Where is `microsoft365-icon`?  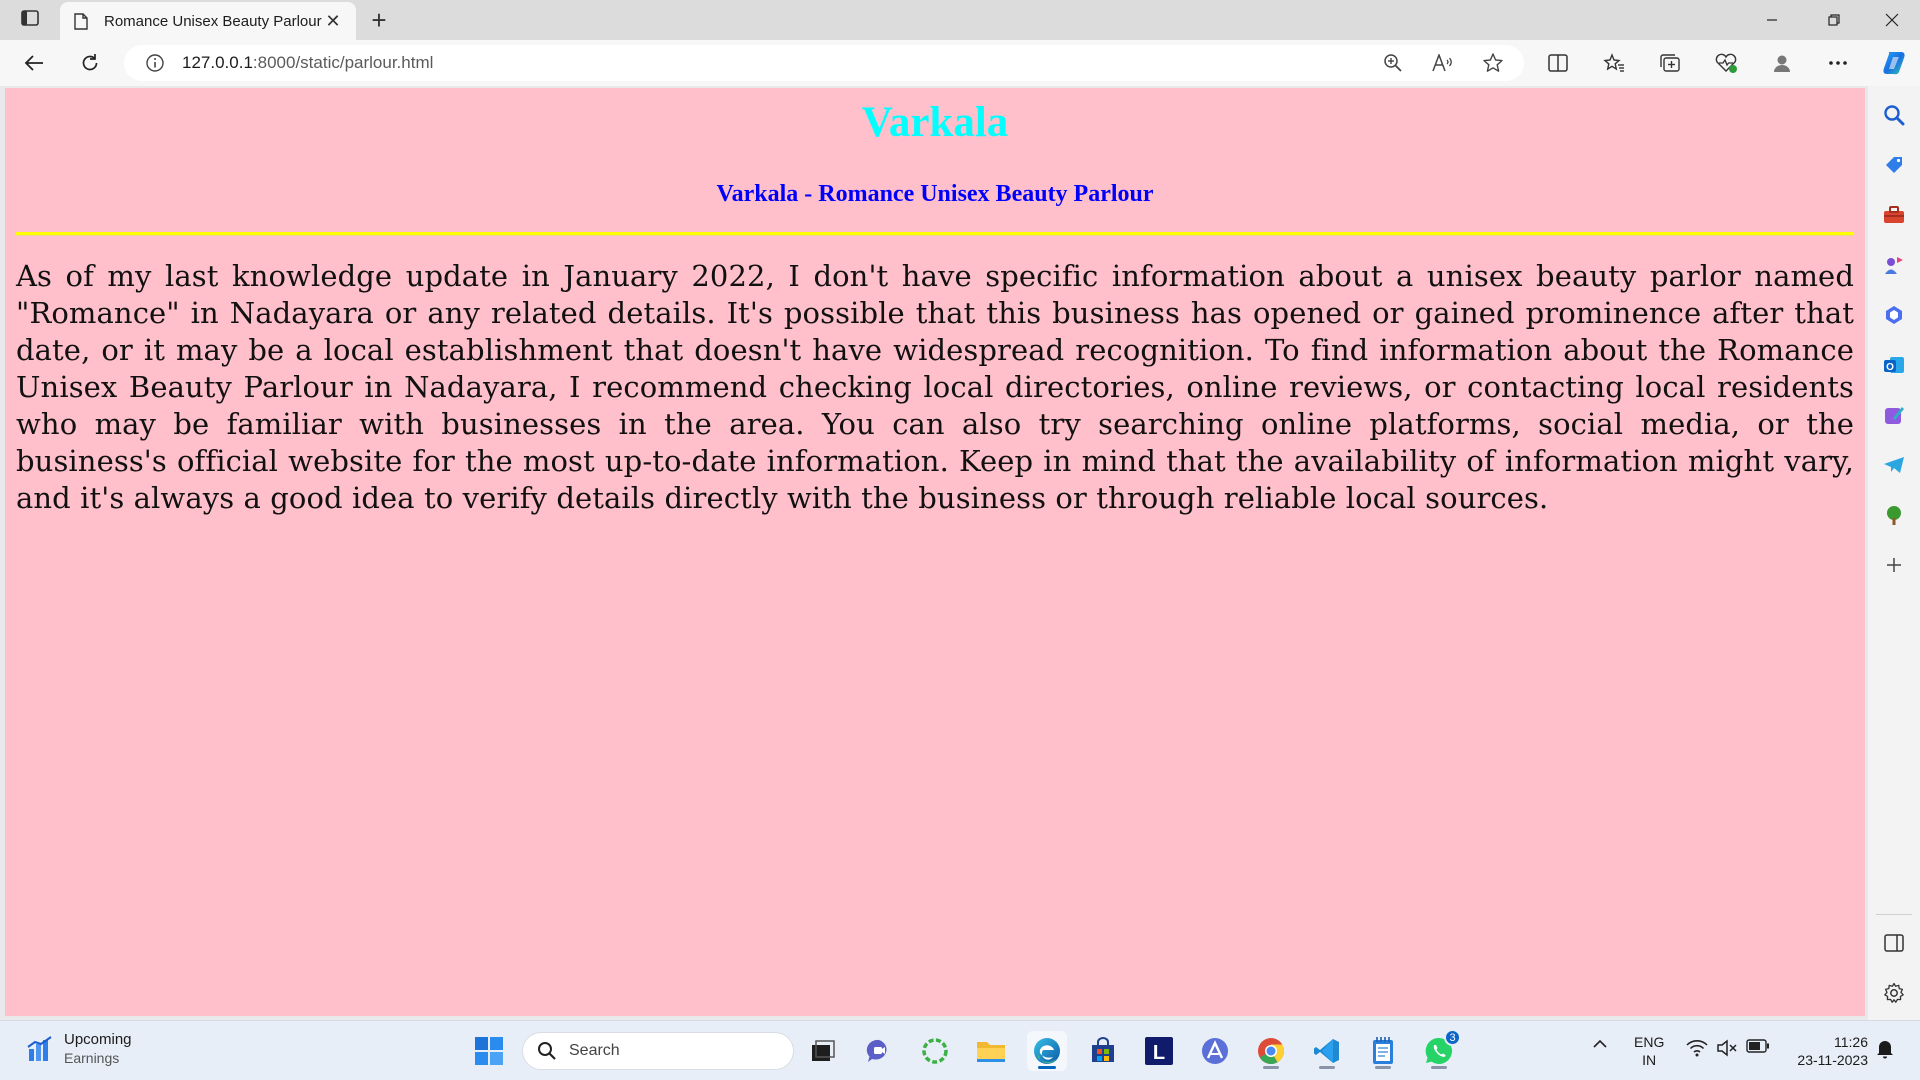
microsoft365-icon is located at coordinates (1894, 315).